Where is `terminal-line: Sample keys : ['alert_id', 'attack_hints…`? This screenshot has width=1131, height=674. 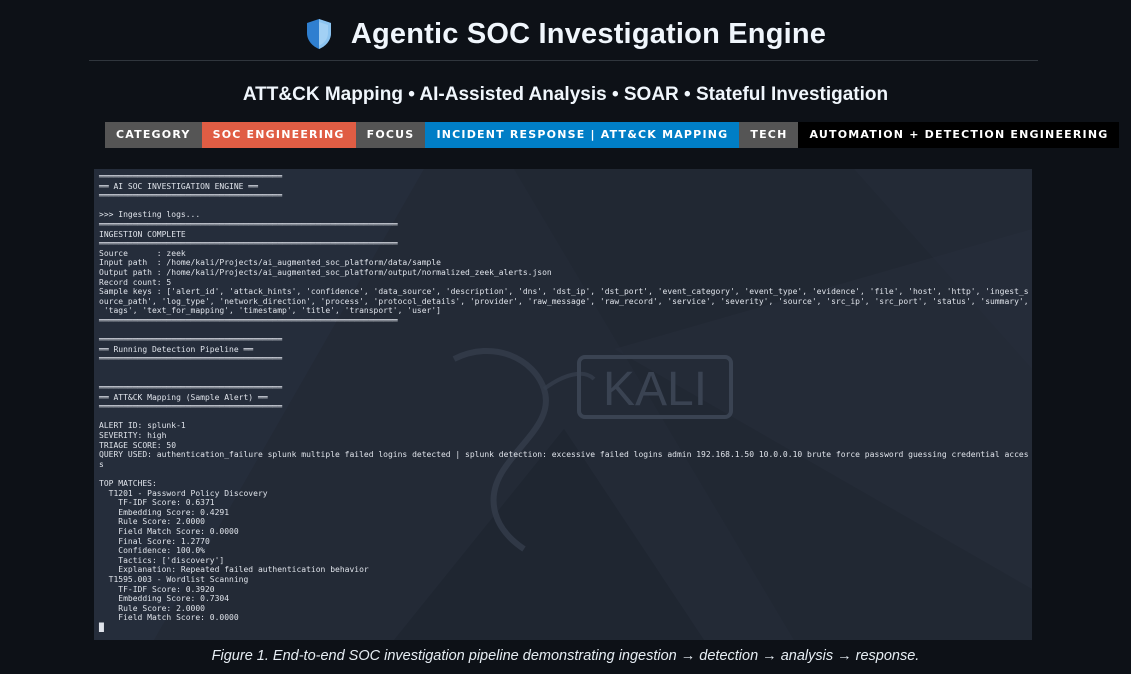 terminal-line: Sample keys : ['alert_id', 'attack_hints… is located at coordinates (564, 292).